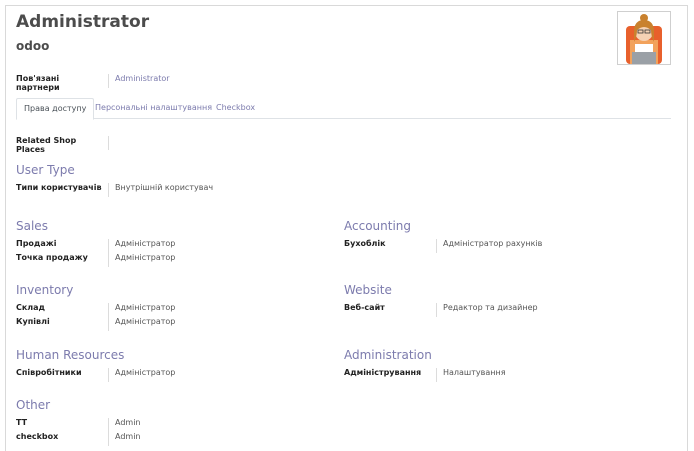  I want to click on section-website: Website, so click(368, 290).